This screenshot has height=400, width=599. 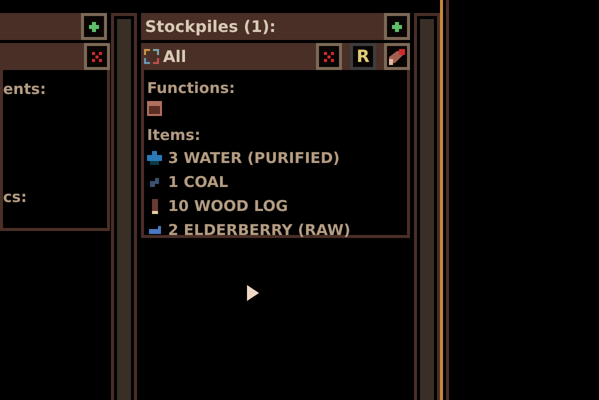 What do you see at coordinates (155, 206) in the screenshot?
I see `log-icon` at bounding box center [155, 206].